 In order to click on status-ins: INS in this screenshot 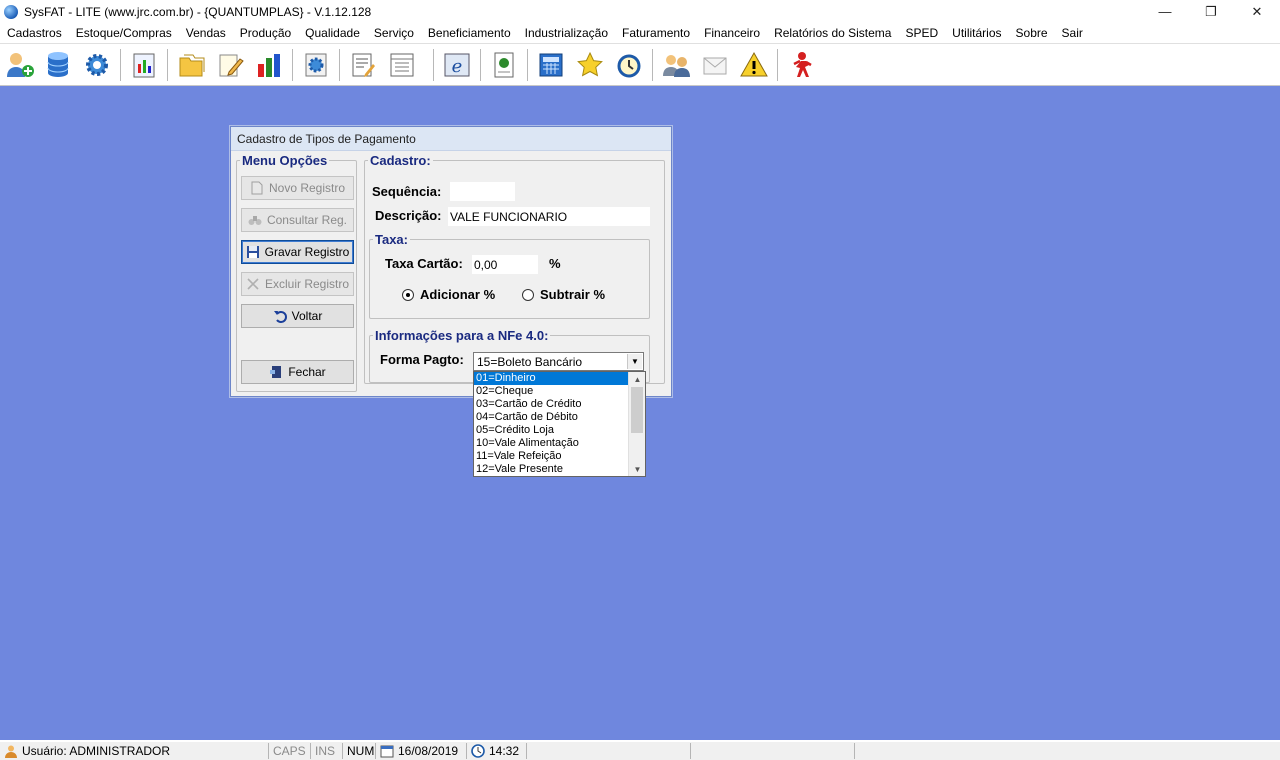, I will do `click(326, 751)`.